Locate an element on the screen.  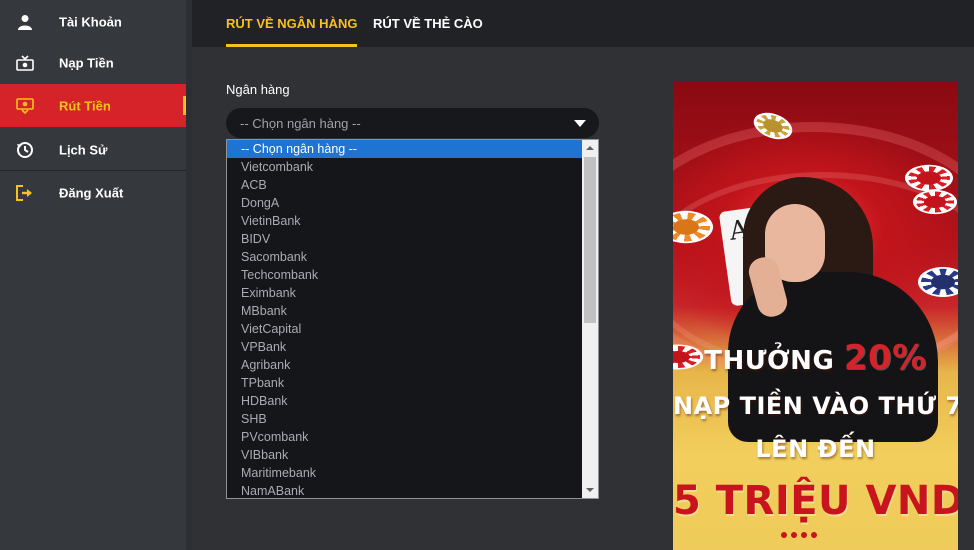
withdraw-icon is located at coordinates (25, 106).